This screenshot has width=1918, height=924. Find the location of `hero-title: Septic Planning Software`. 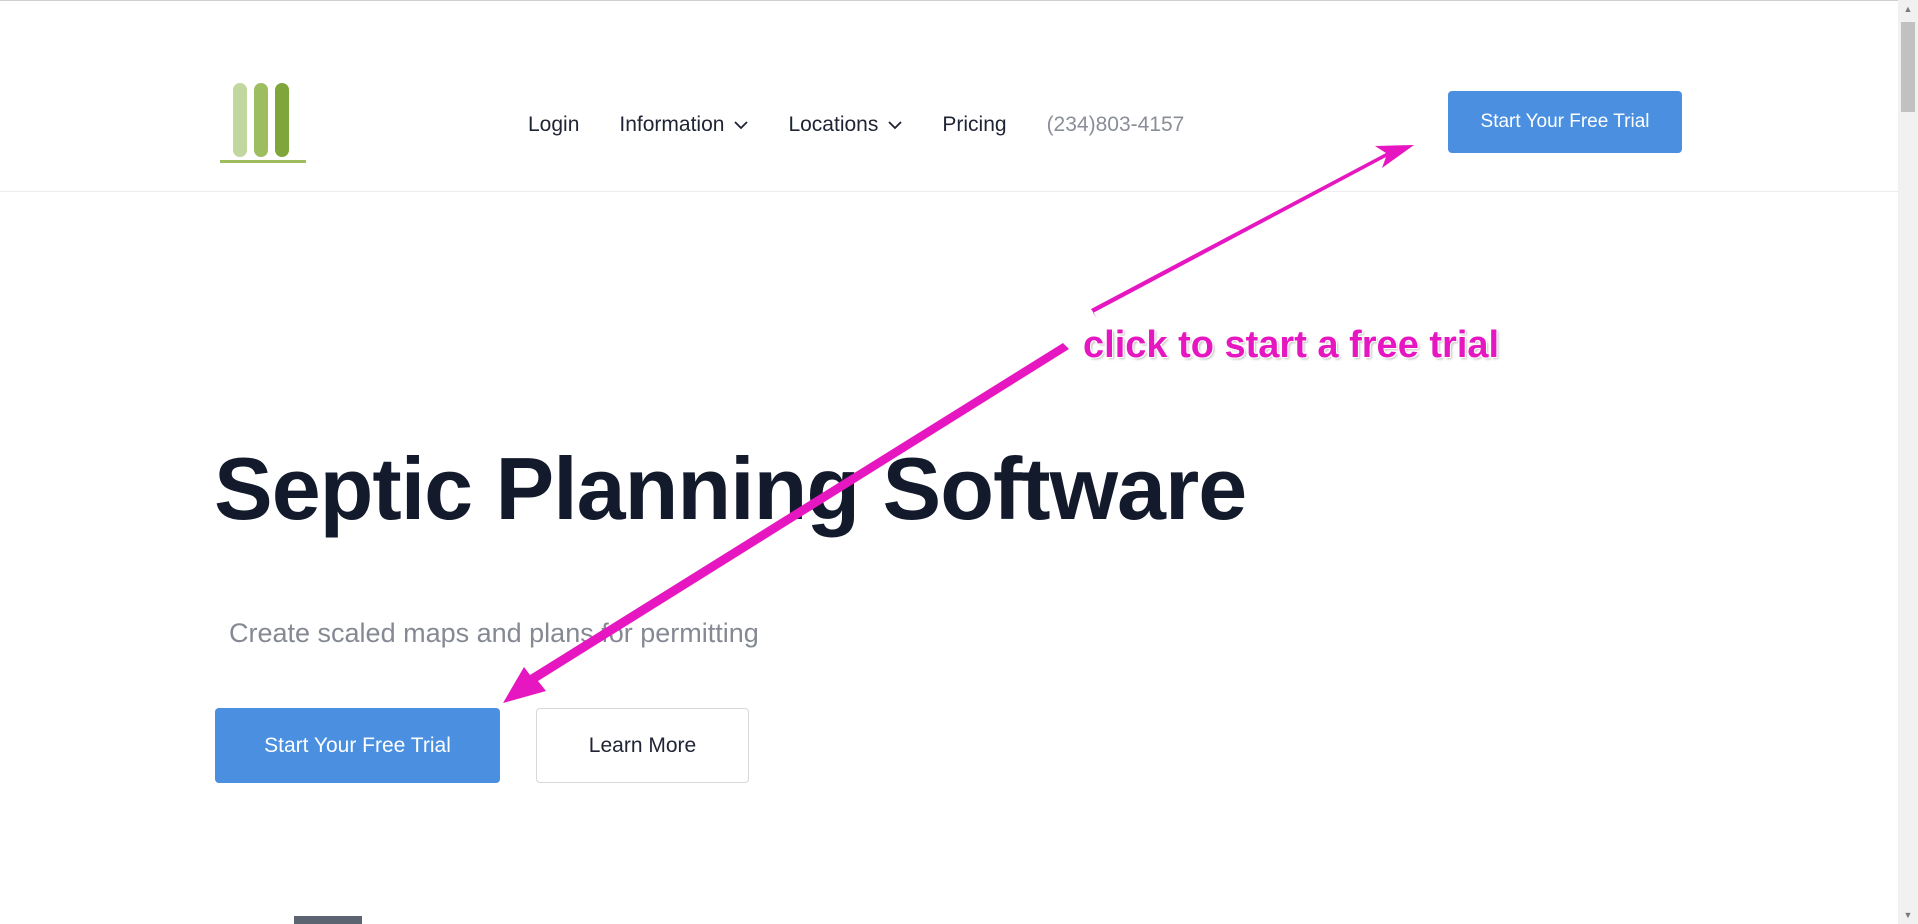

hero-title: Septic Planning Software is located at coordinates (730, 488).